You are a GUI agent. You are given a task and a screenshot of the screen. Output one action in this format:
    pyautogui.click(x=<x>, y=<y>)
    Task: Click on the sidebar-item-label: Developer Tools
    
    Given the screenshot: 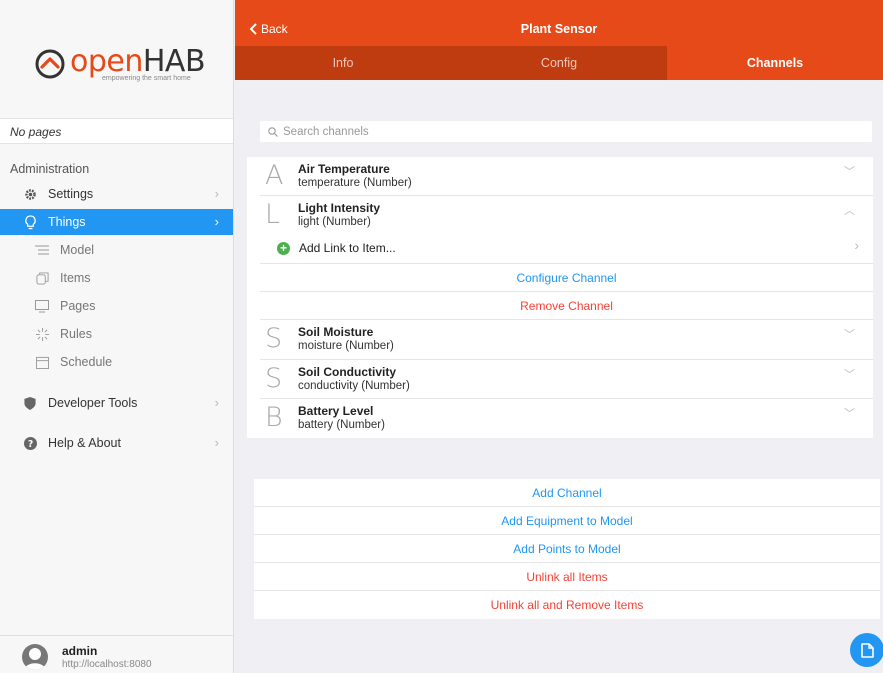 What is the action you would take?
    pyautogui.click(x=93, y=403)
    